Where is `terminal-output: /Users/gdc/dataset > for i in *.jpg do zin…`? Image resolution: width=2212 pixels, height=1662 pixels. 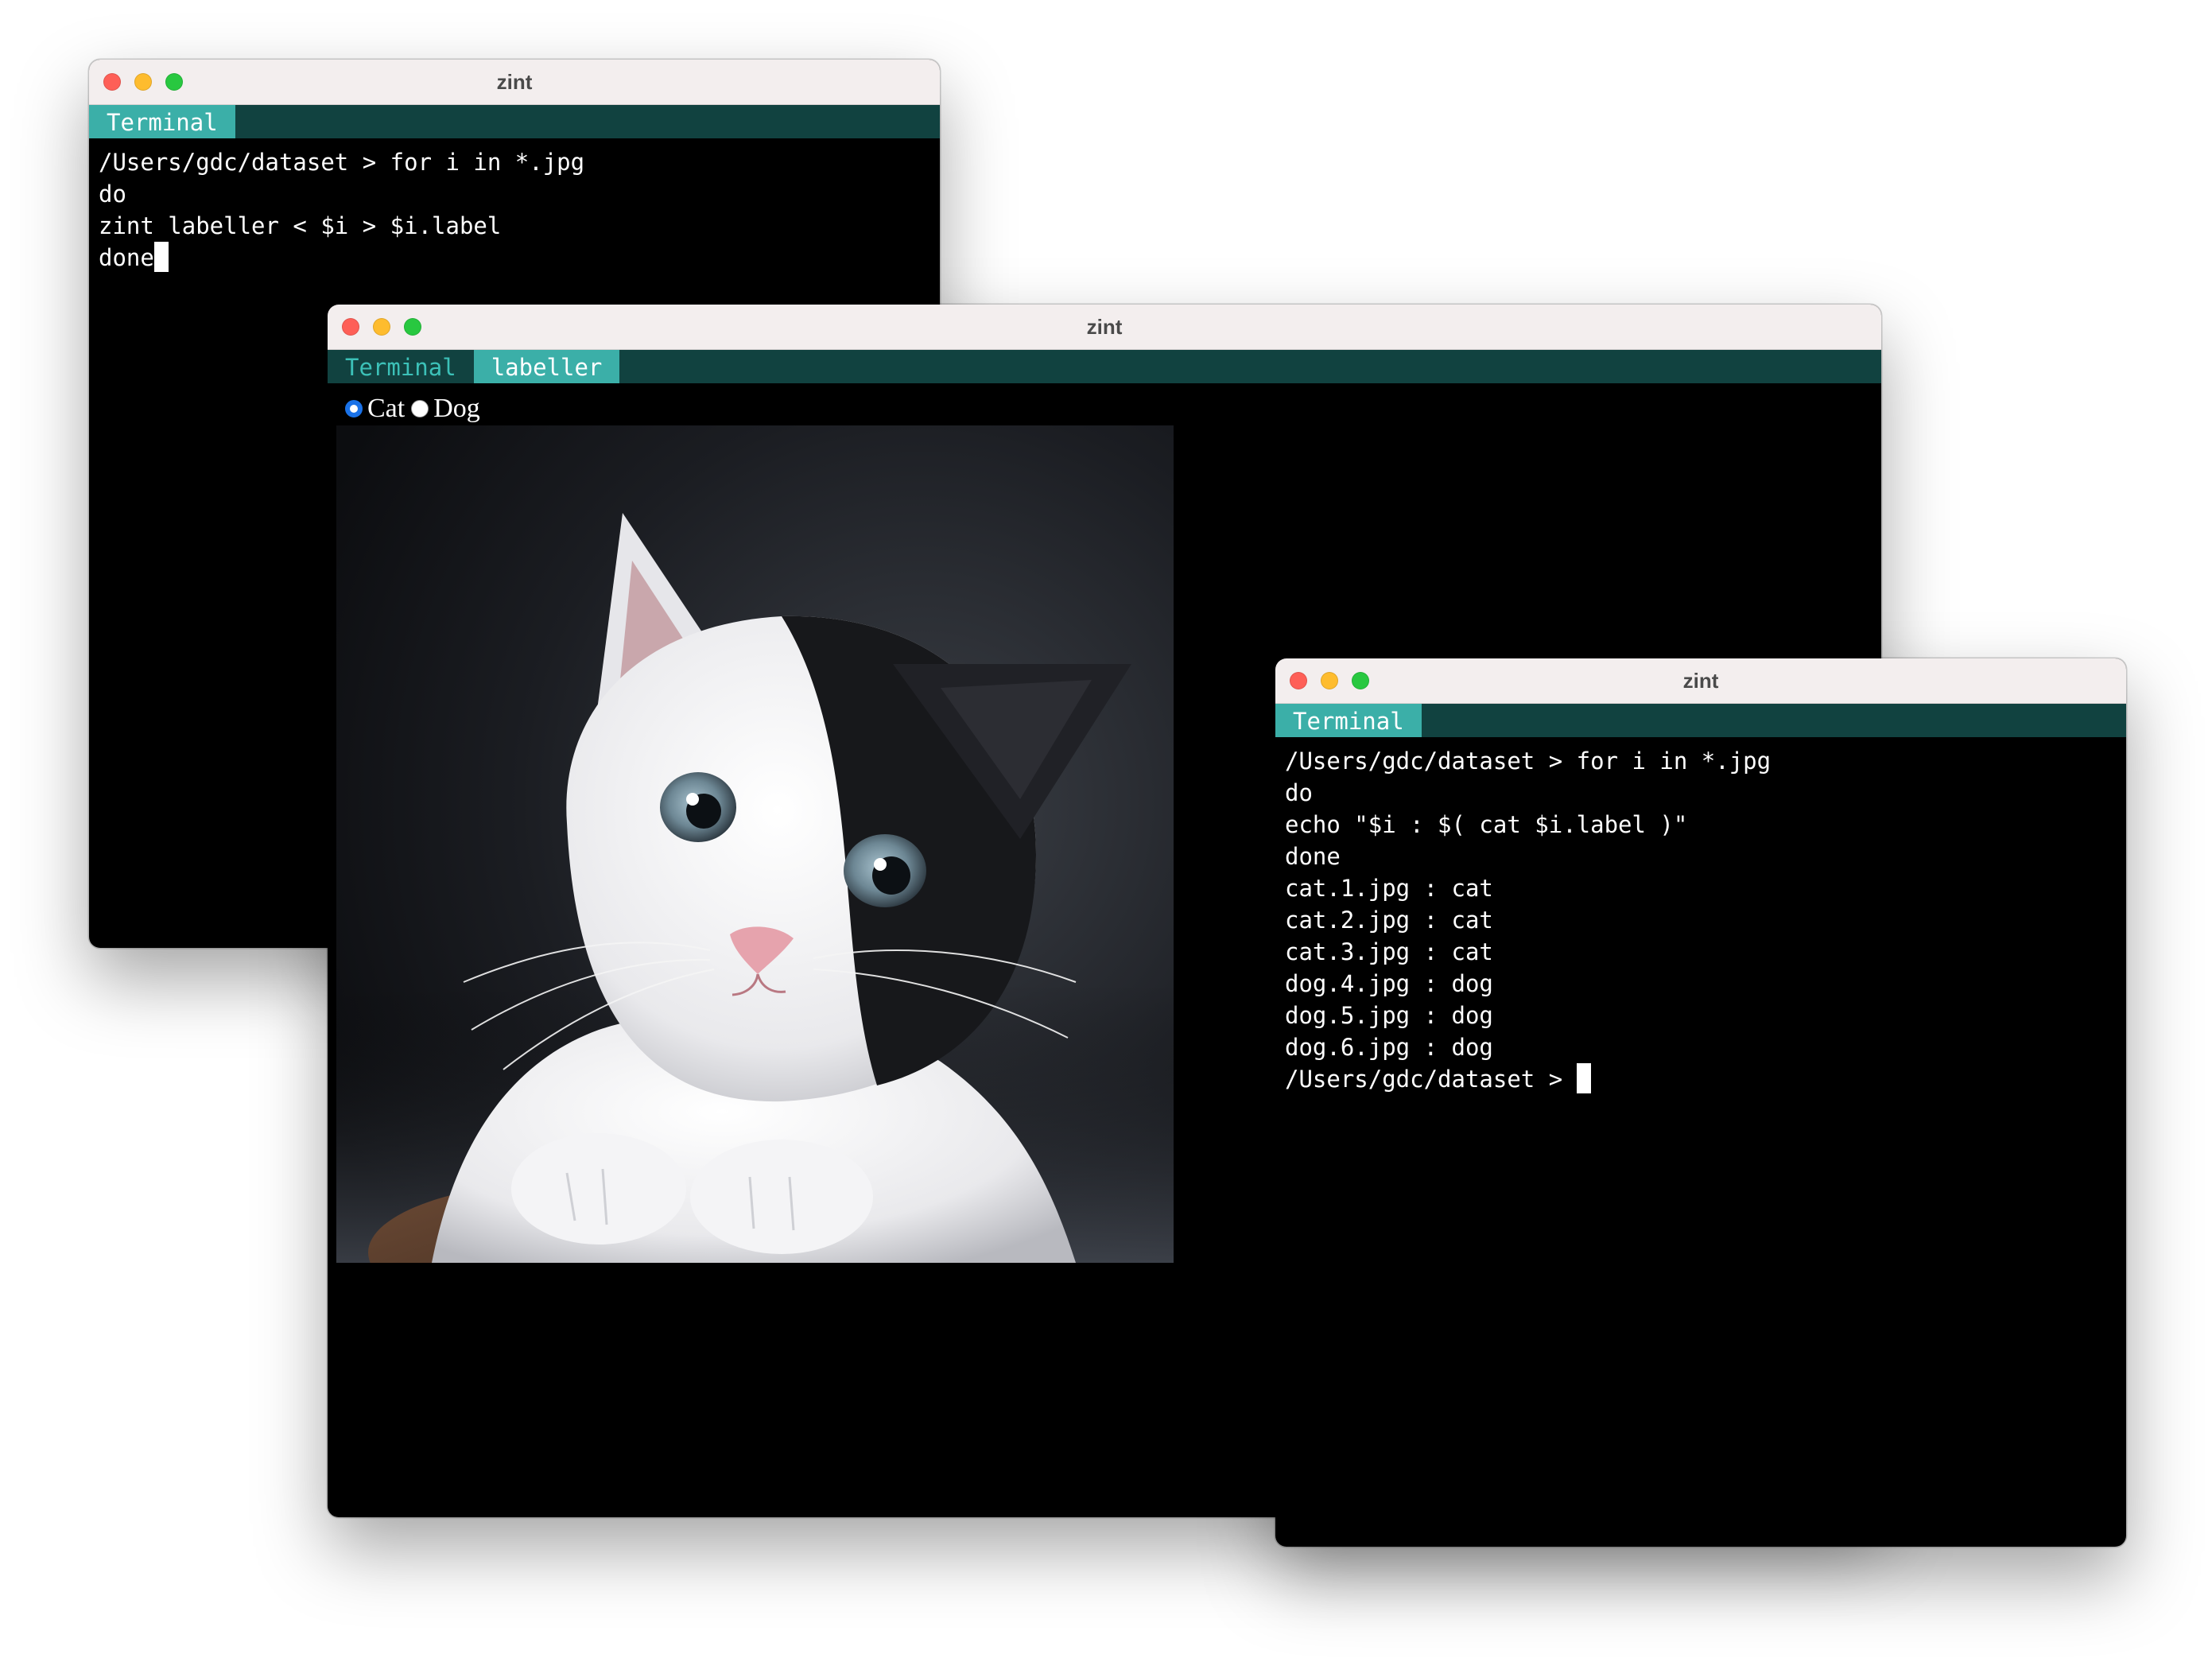
terminal-output: /Users/gdc/dataset > for i in *.jpg do zin… is located at coordinates (514, 206).